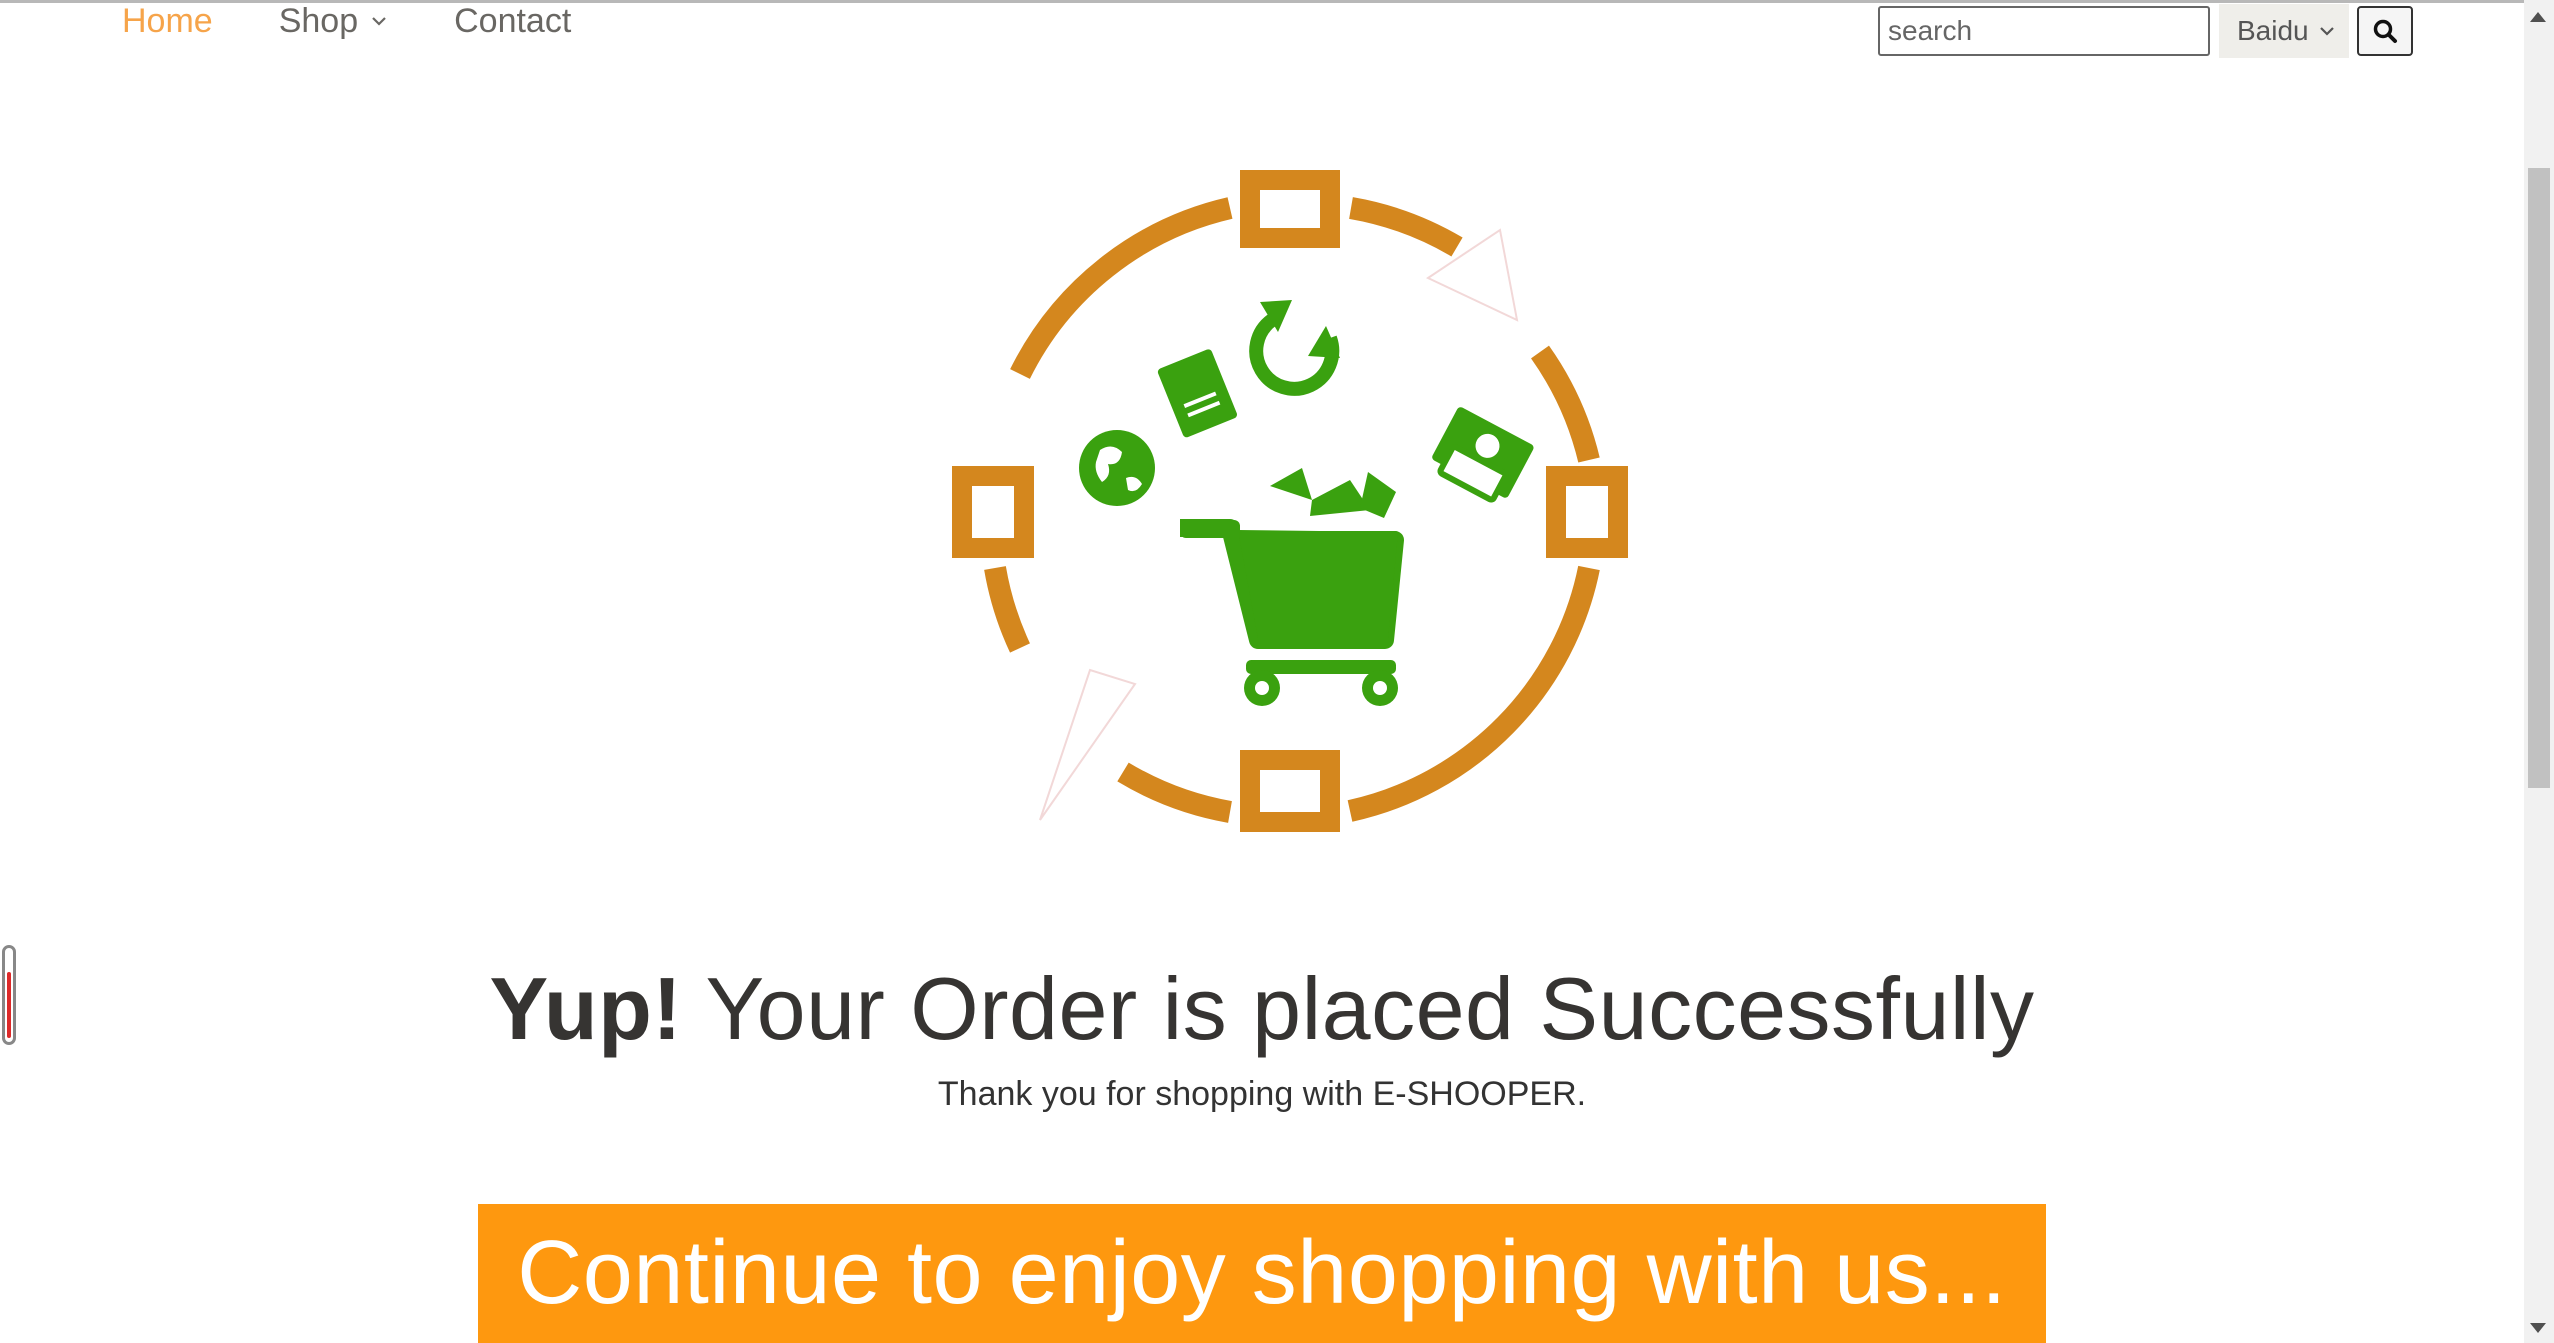 The image size is (2554, 1343). Describe the element at coordinates (2538, 17) in the screenshot. I see `scroll-up-arrow-icon` at that location.